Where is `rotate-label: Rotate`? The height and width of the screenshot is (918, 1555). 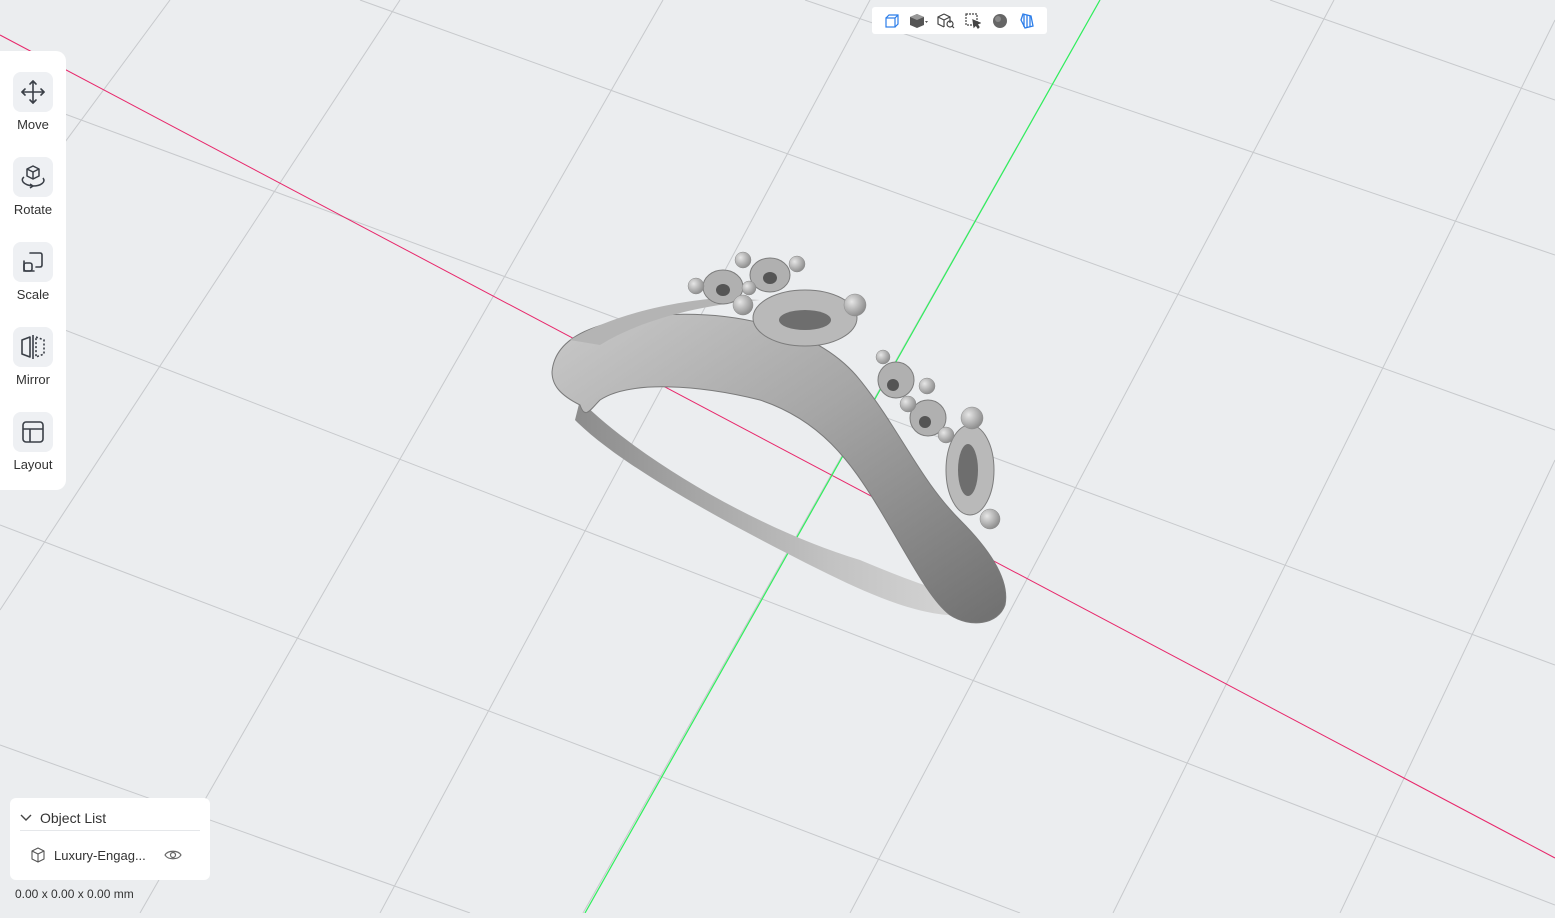
rotate-label: Rotate is located at coordinates (33, 209).